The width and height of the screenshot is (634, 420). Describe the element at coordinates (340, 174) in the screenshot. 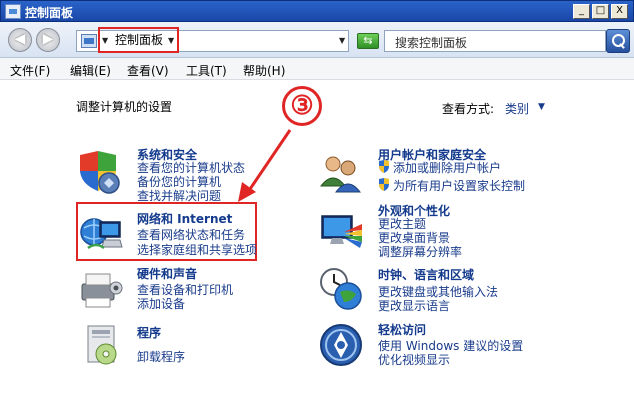

I see `users-icon` at that location.